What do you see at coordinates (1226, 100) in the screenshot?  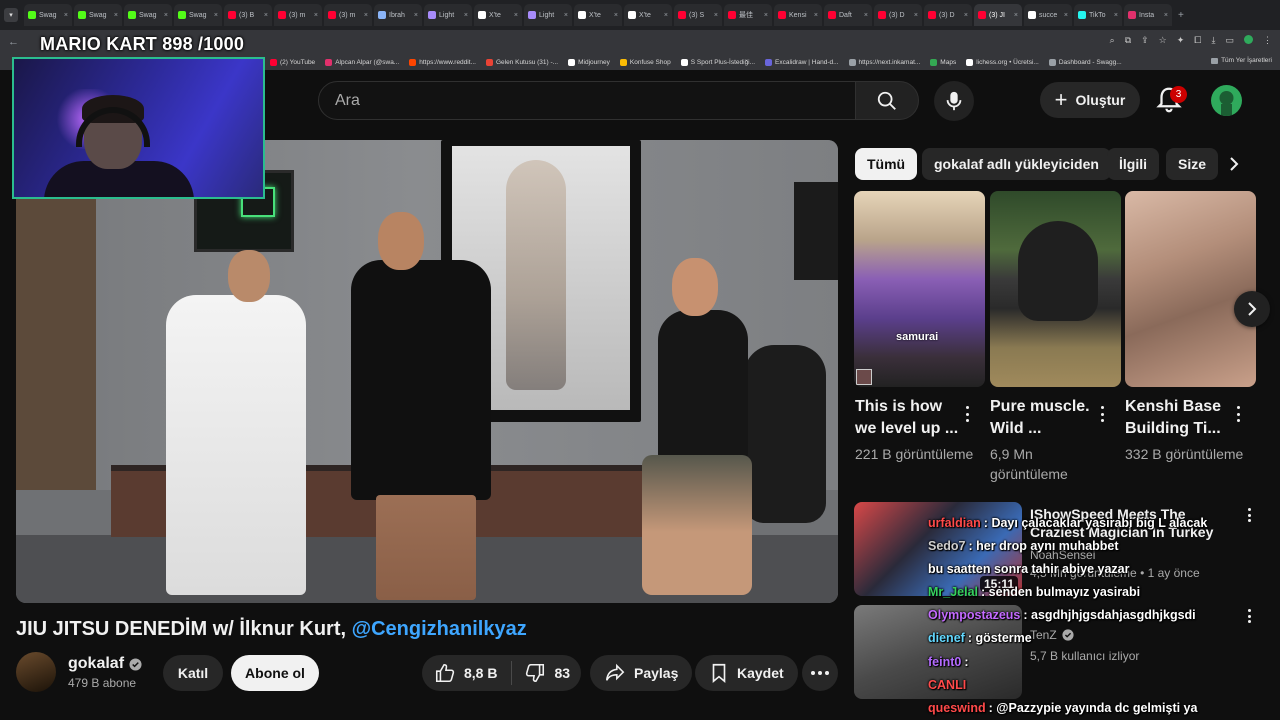 I see `user-avatar` at bounding box center [1226, 100].